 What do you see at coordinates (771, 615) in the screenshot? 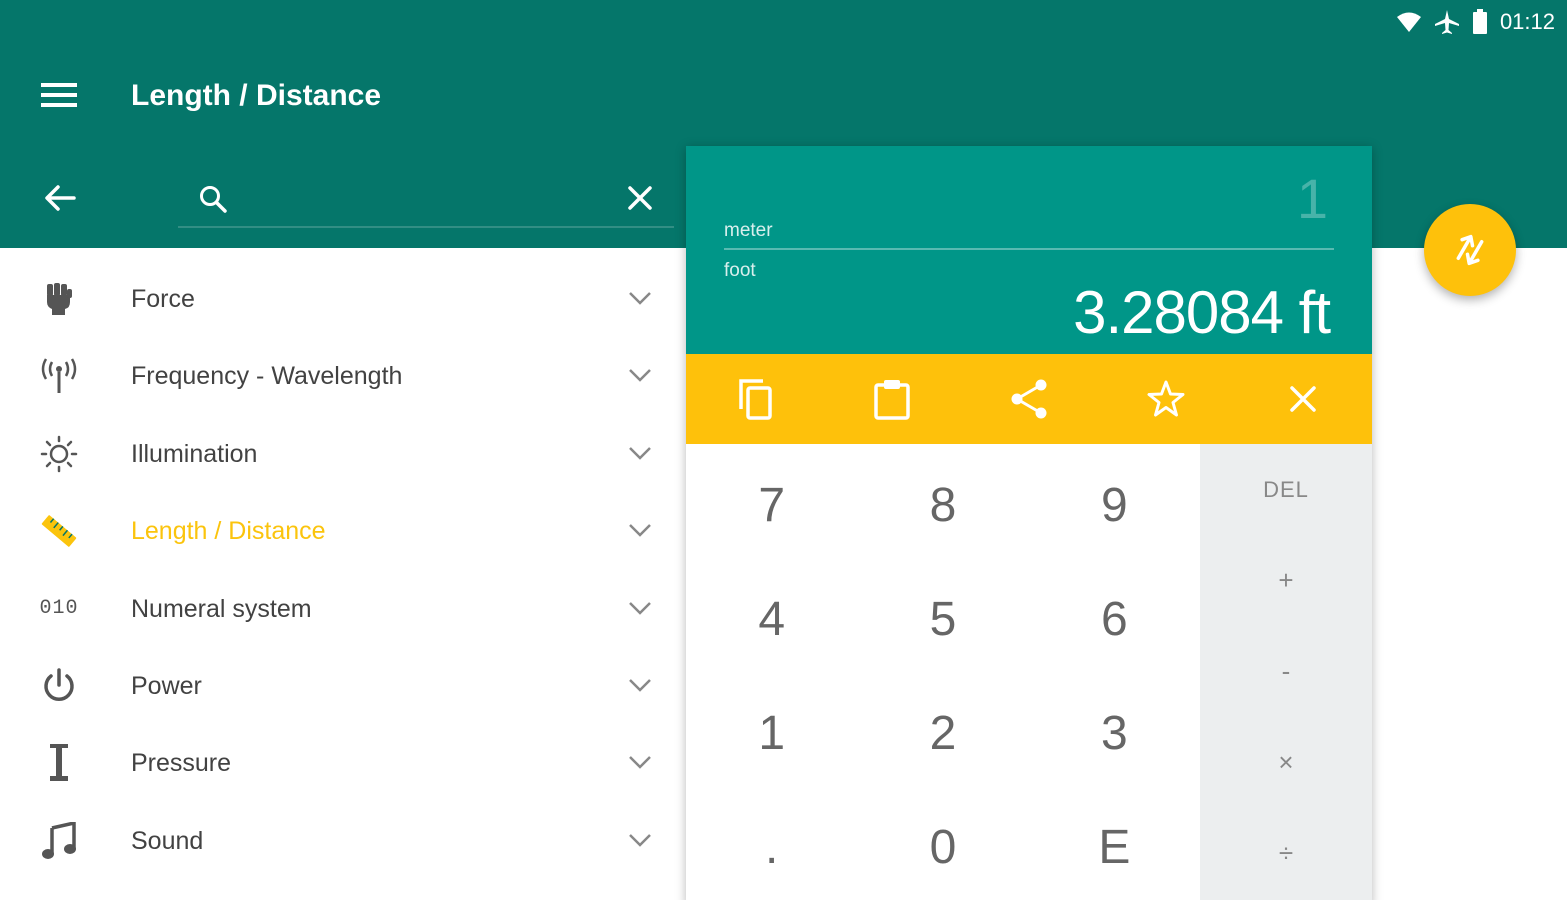
I see `key-4: 4` at bounding box center [771, 615].